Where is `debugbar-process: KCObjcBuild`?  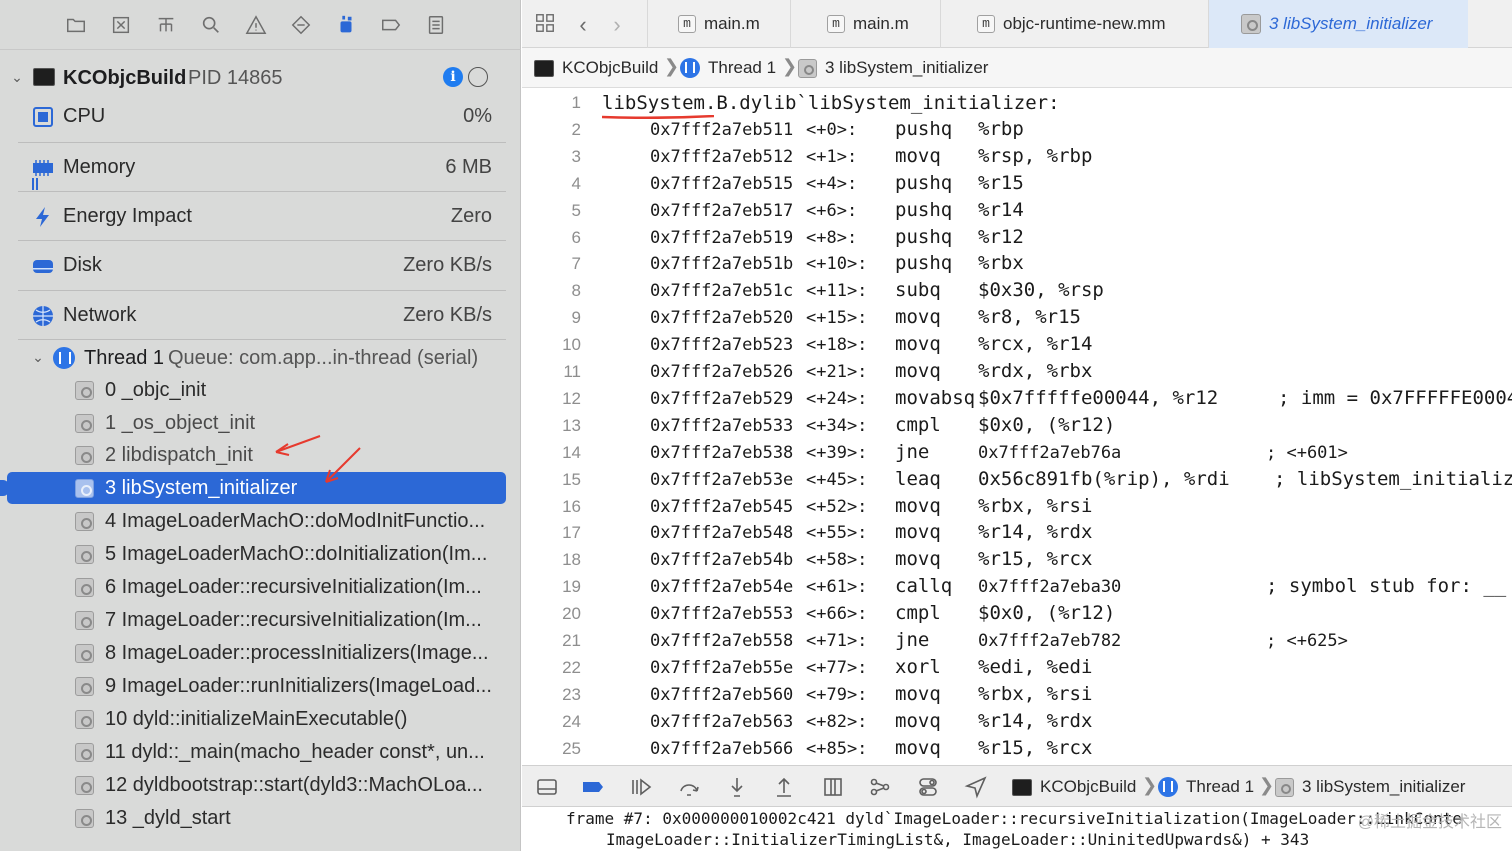
debugbar-process: KCObjcBuild is located at coordinates (1074, 787).